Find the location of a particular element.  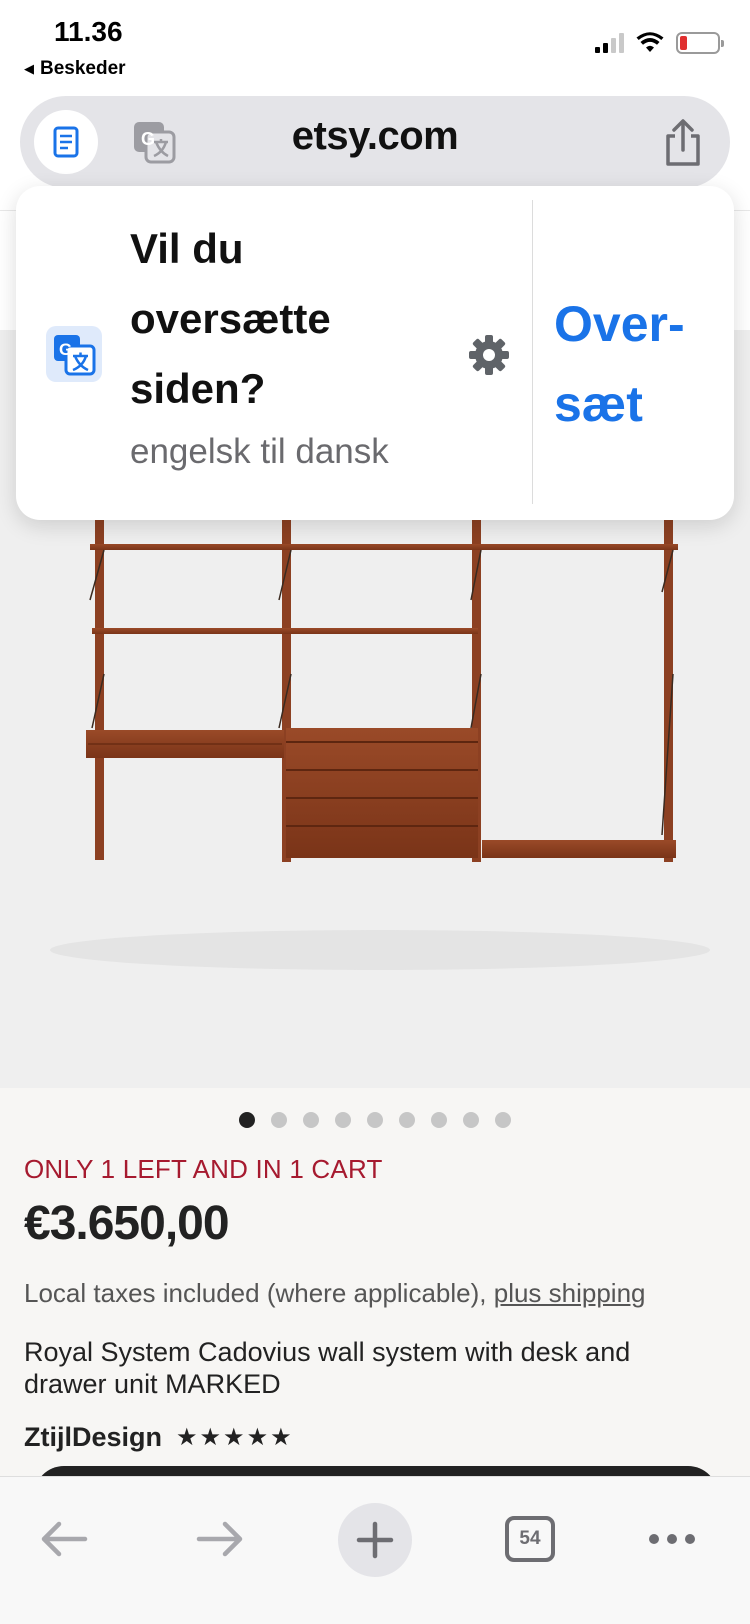

translate-languages: engelsk til dansk is located at coordinates (259, 451).